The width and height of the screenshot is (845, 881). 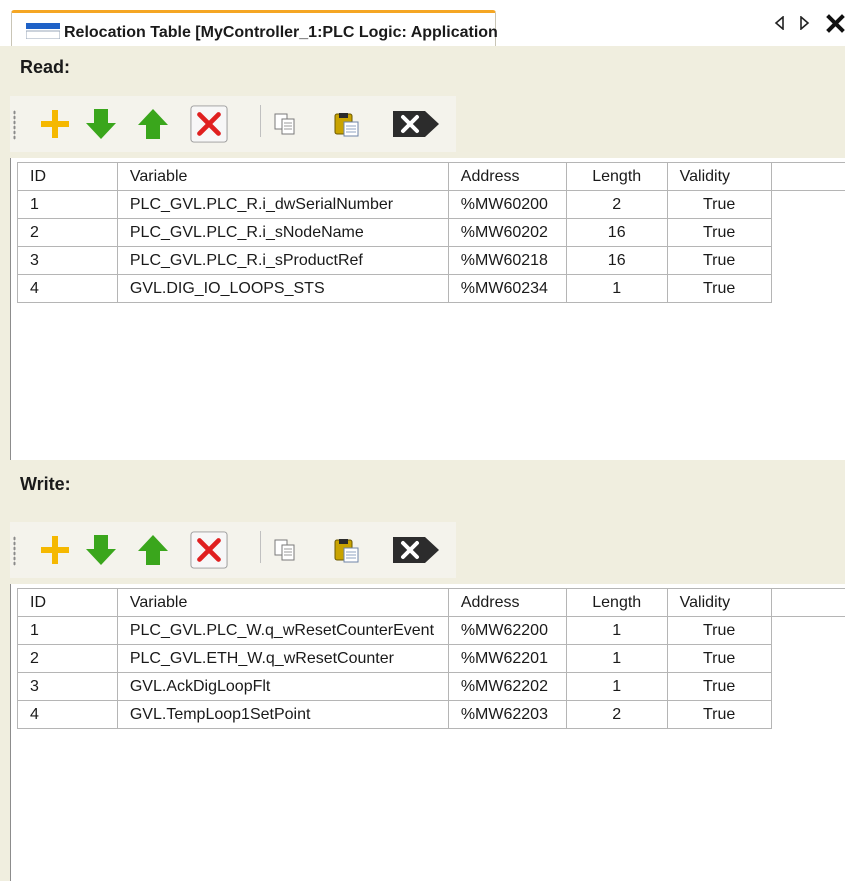 What do you see at coordinates (835, 23) in the screenshot?
I see `close-icon` at bounding box center [835, 23].